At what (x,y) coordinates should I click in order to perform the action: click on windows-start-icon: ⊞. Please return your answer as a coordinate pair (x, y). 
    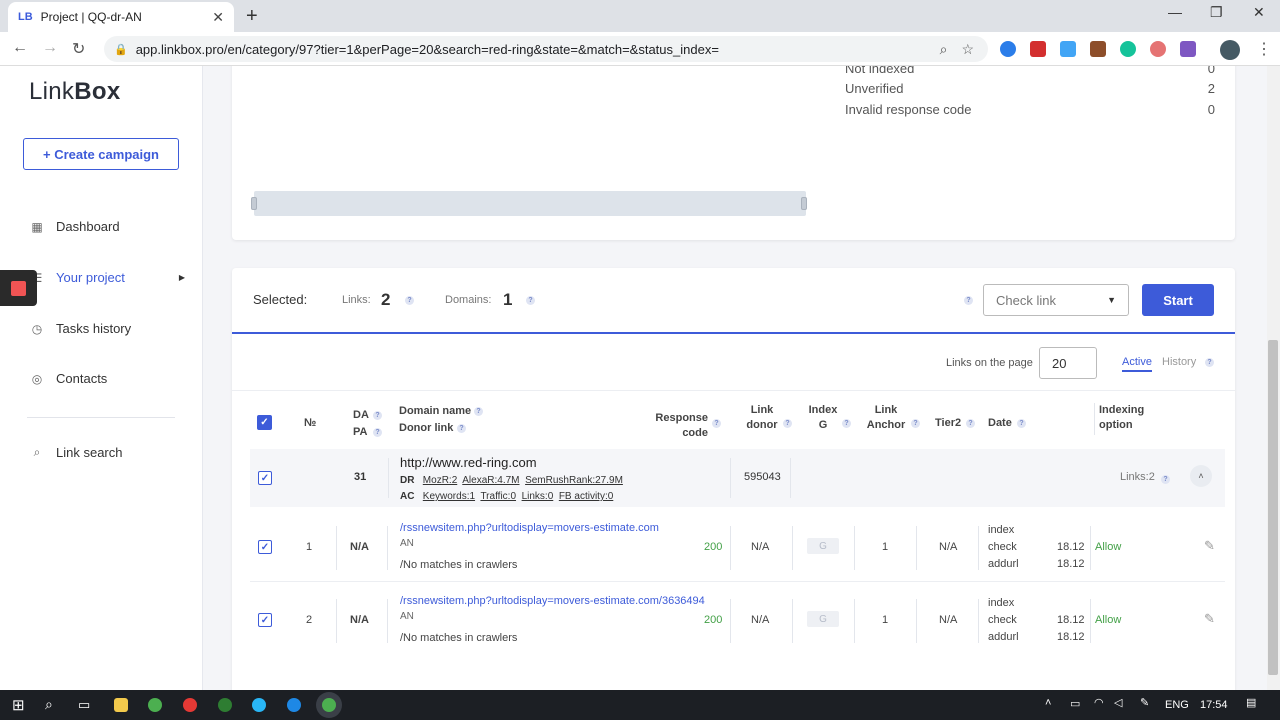
    Looking at the image, I should click on (18, 705).